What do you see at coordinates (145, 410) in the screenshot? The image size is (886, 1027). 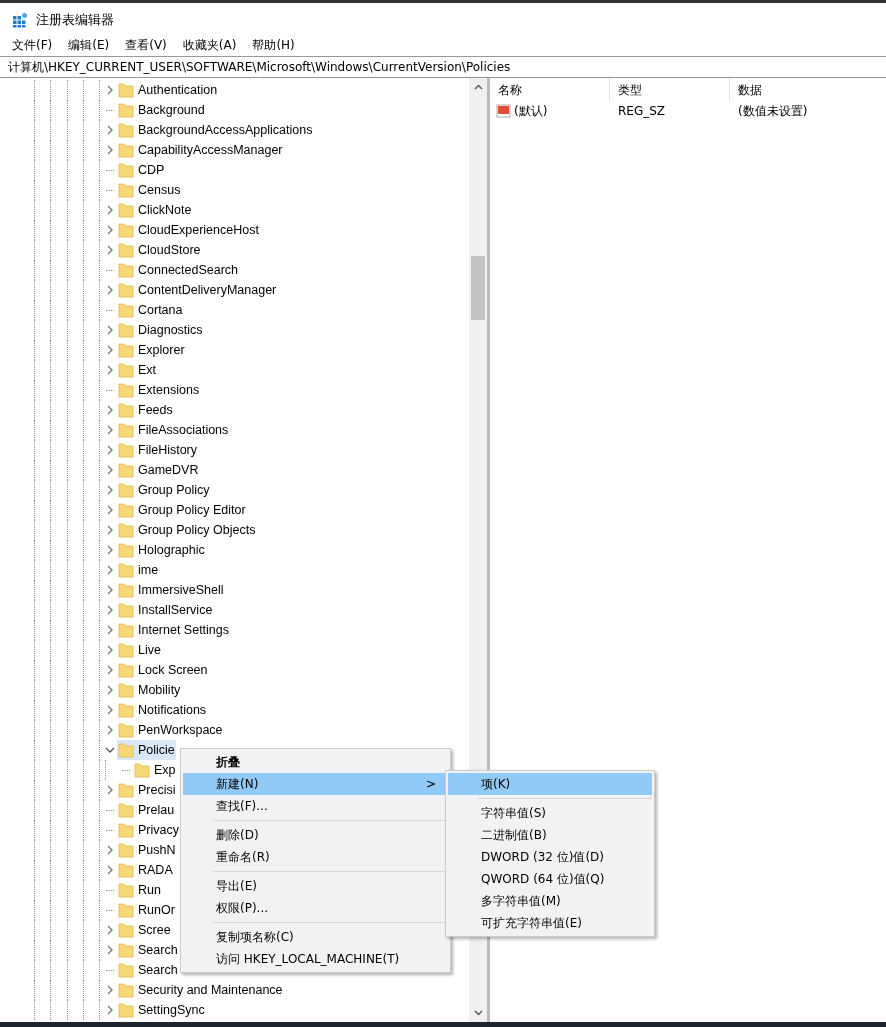 I see `tree-item: Feeds` at bounding box center [145, 410].